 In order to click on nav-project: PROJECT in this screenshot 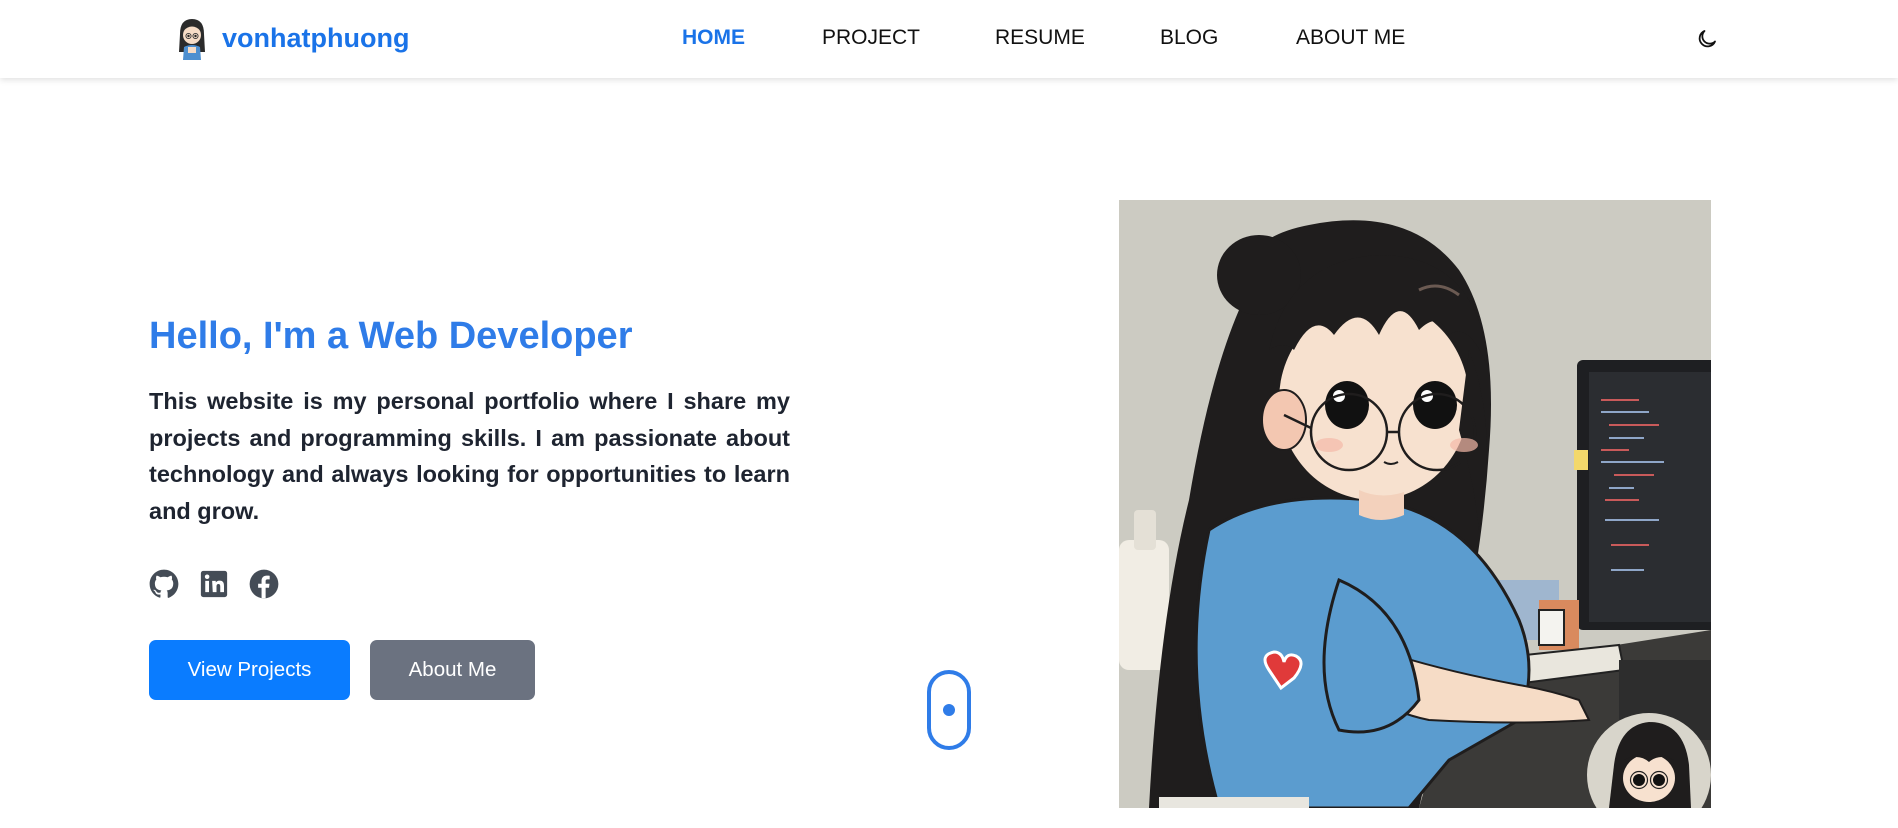, I will do `click(871, 38)`.